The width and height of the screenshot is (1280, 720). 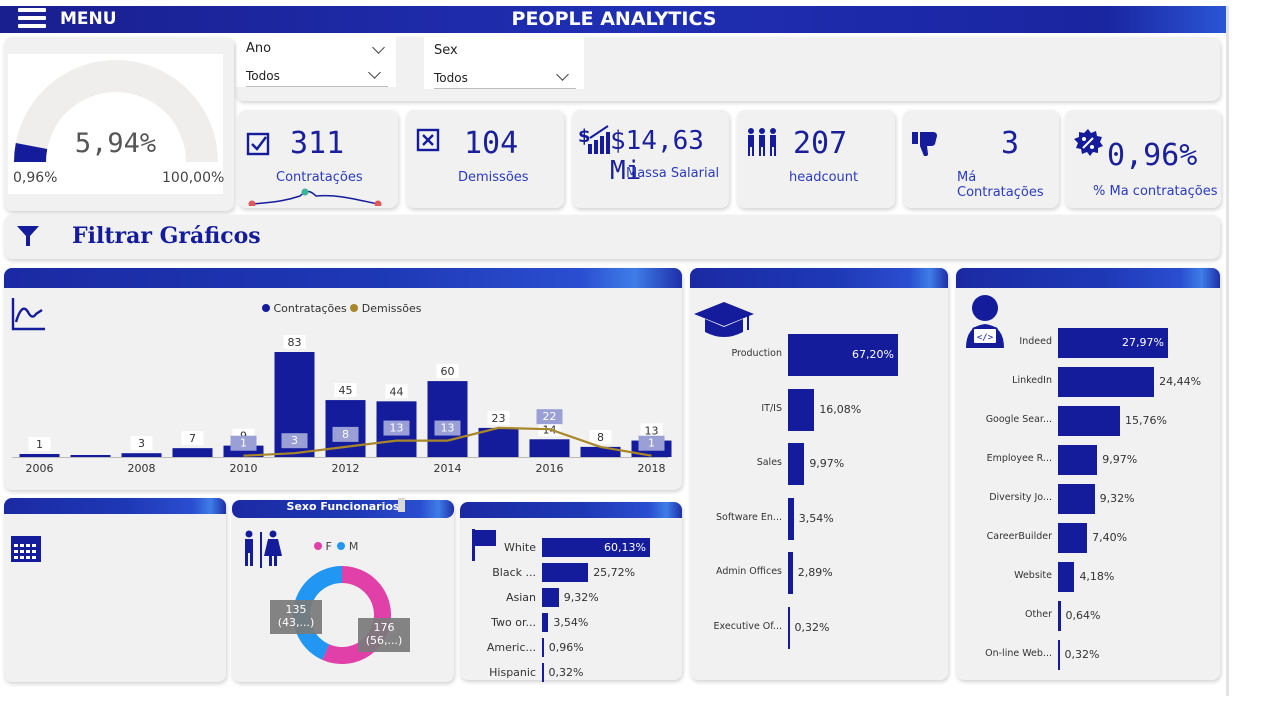 I want to click on category-label: IT/IS, so click(x=771, y=408).